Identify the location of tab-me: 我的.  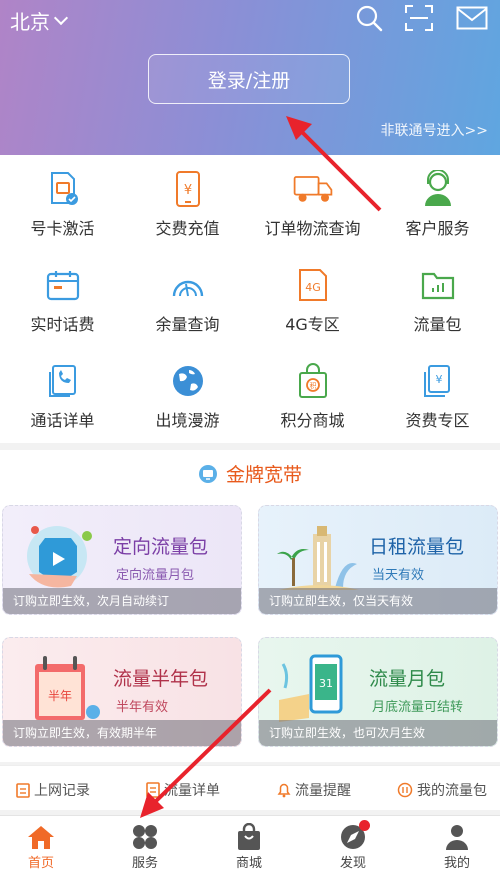
(453, 846).